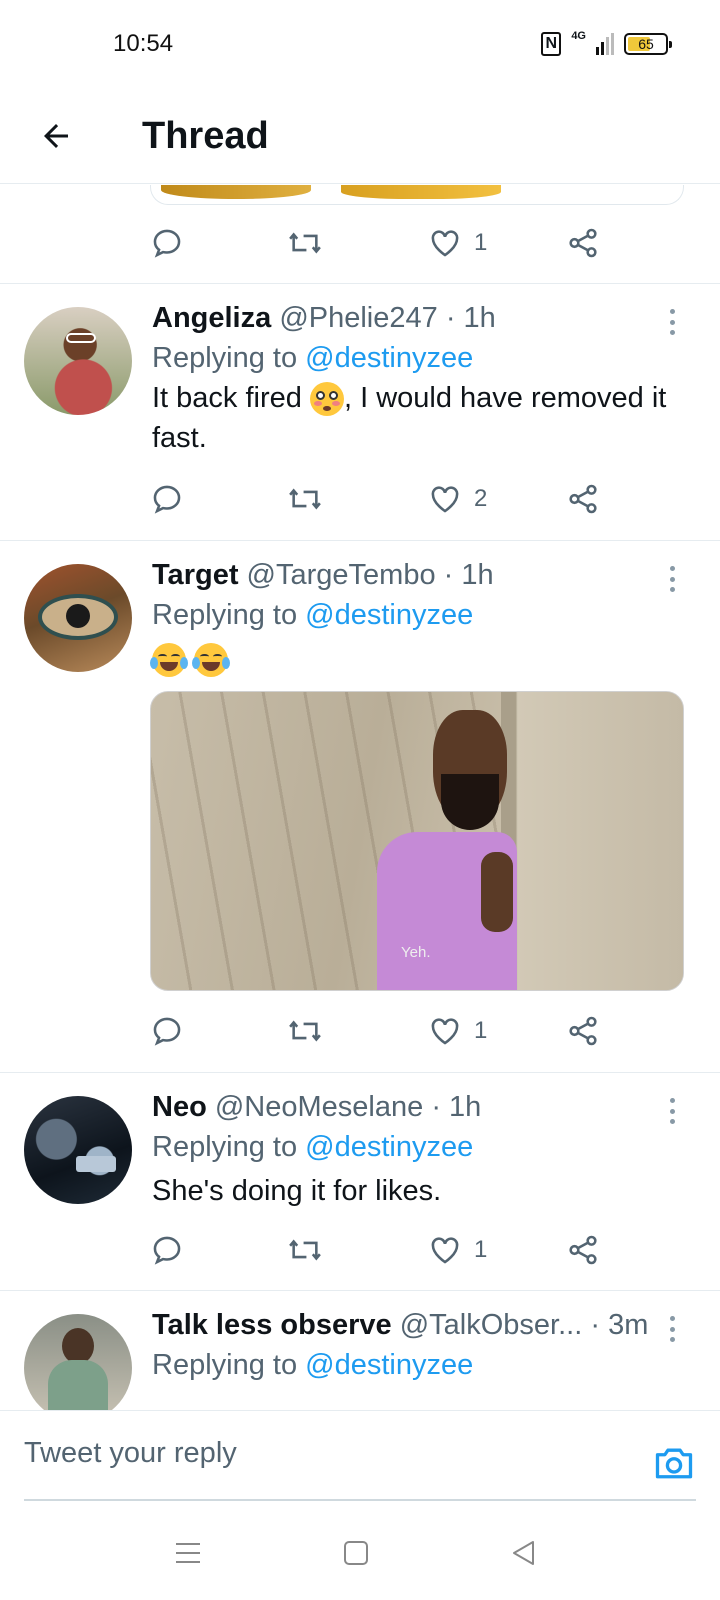  Describe the element at coordinates (205, 136) in the screenshot. I see `page-title: Thread` at that location.